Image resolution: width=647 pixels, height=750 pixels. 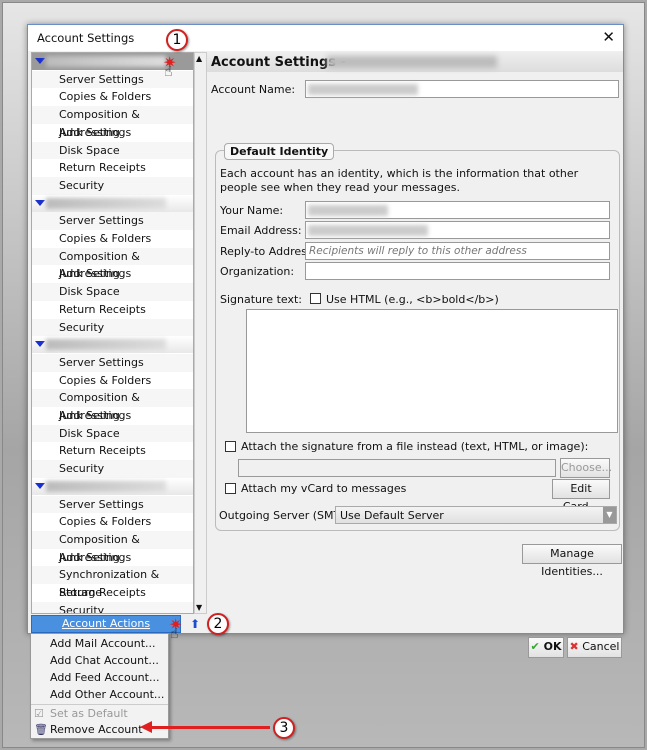 What do you see at coordinates (41, 729) in the screenshot?
I see `trash-icon: 🗑` at bounding box center [41, 729].